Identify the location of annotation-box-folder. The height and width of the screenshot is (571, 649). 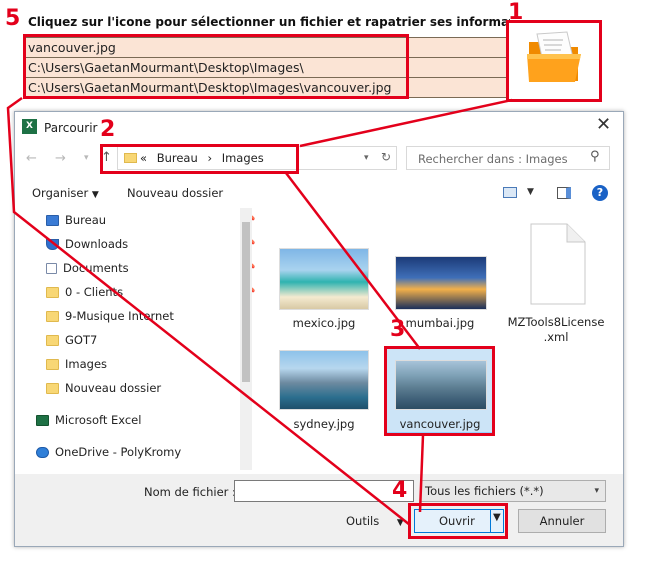
(554, 61).